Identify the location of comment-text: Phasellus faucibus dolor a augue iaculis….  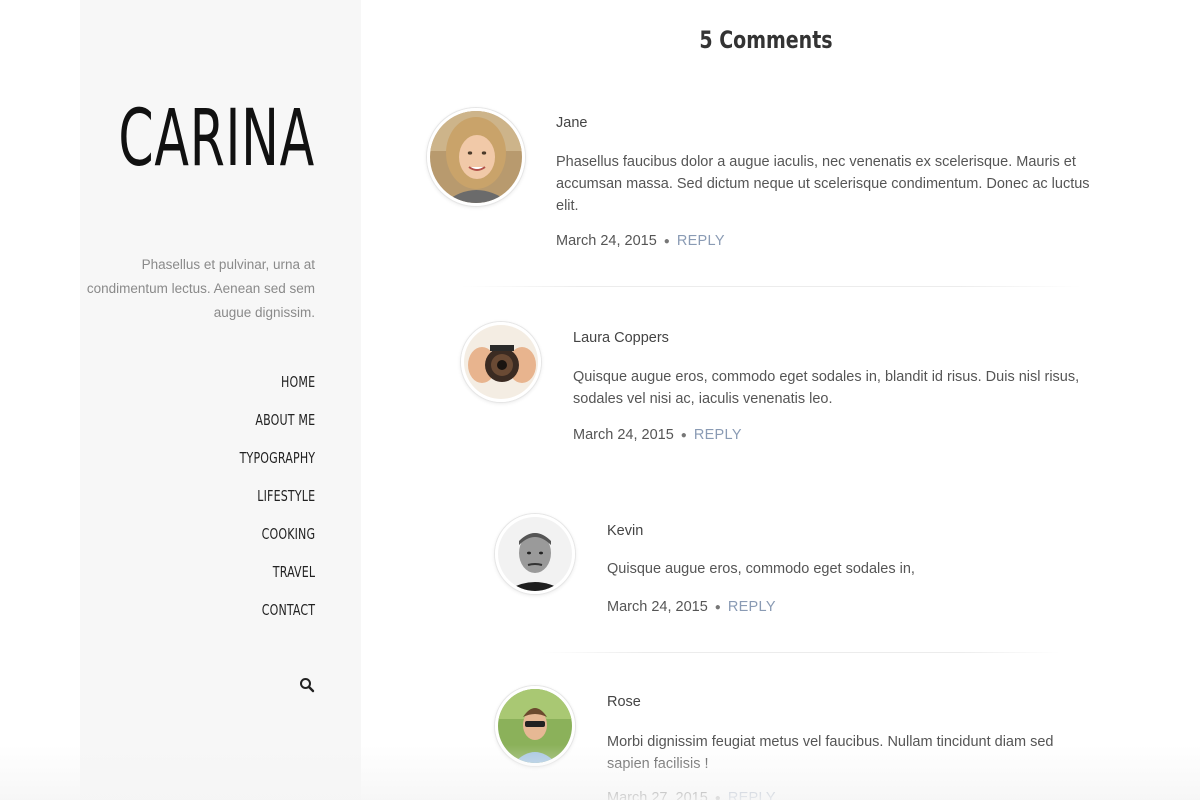
(823, 184).